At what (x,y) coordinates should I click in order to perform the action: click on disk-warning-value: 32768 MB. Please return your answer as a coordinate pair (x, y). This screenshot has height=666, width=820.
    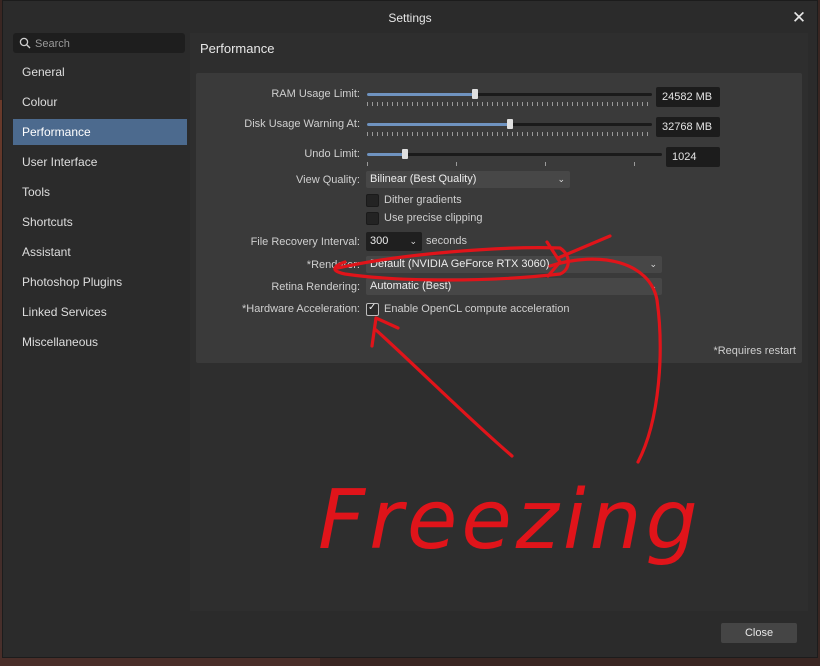
    Looking at the image, I should click on (688, 127).